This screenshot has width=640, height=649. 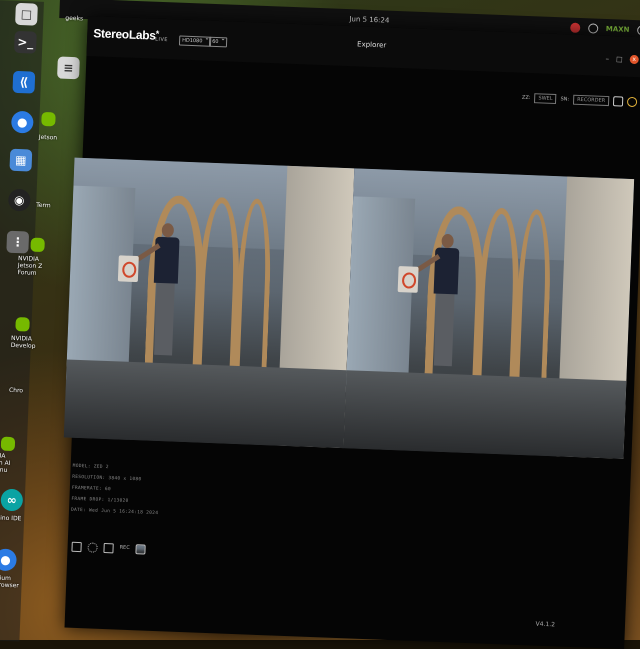 What do you see at coordinates (218, 42) in the screenshot?
I see `fps-select: 60` at bounding box center [218, 42].